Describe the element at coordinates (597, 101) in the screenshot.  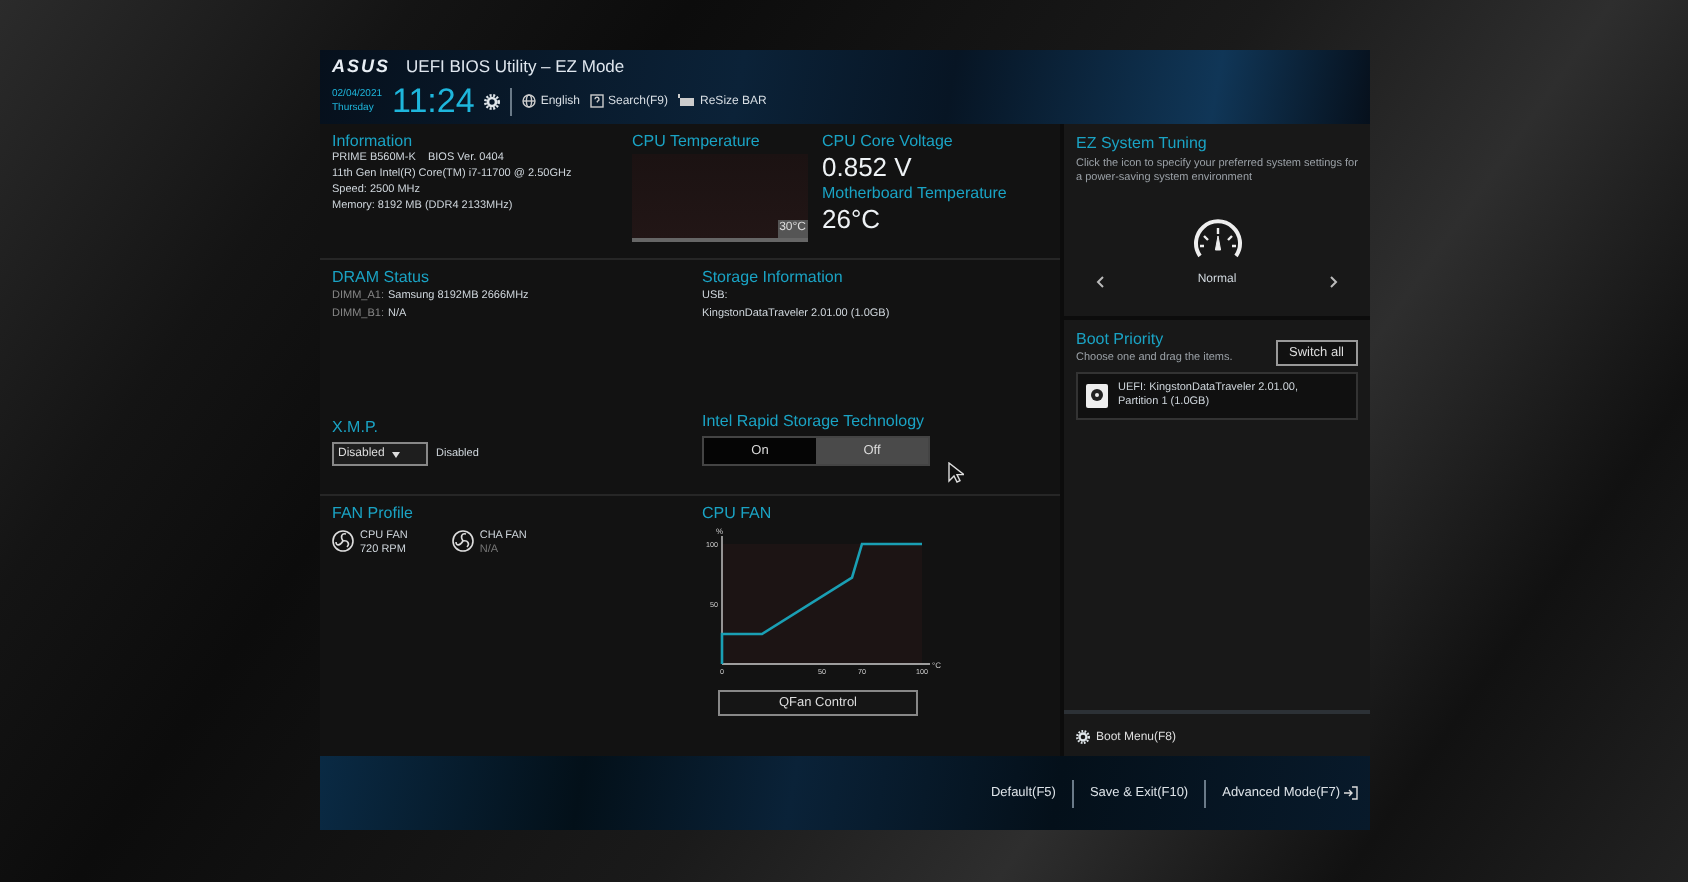
I see `help-box-icon` at that location.